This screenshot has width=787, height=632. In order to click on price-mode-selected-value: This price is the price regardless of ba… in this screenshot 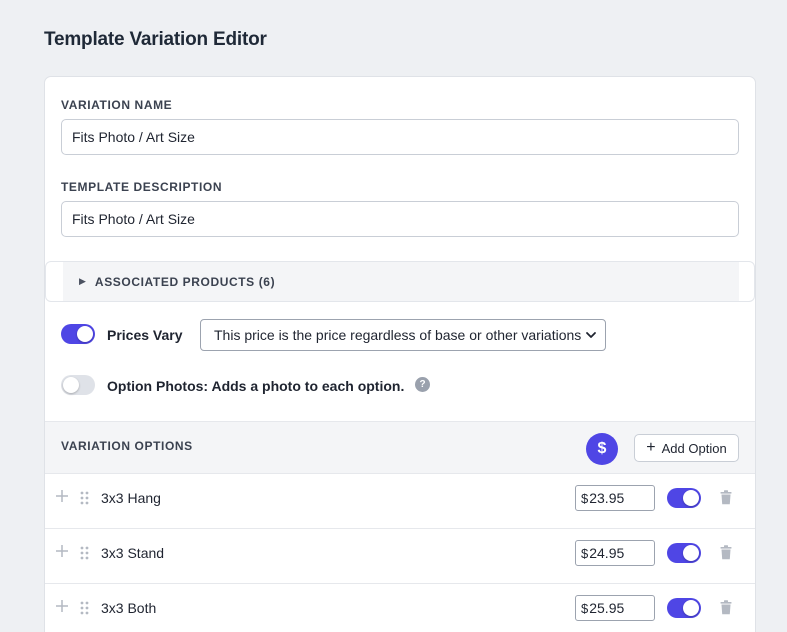, I will do `click(398, 335)`.